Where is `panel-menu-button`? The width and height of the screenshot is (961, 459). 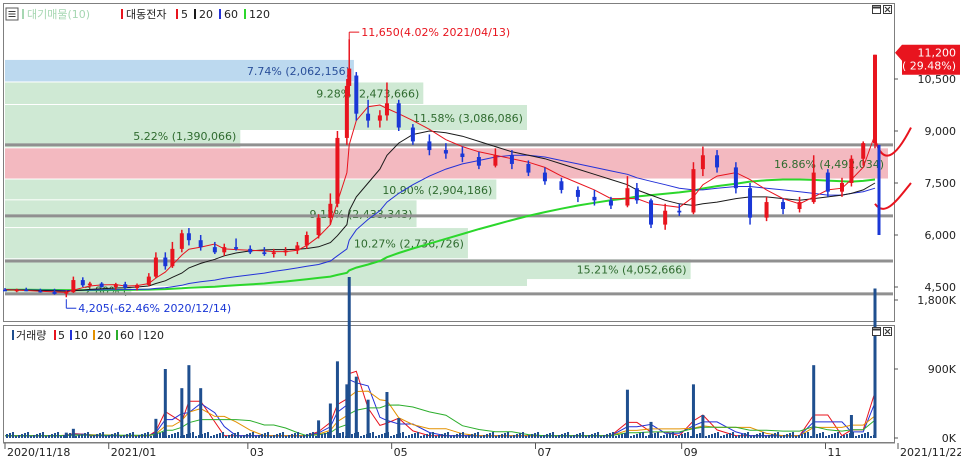 panel-menu-button is located at coordinates (12, 14).